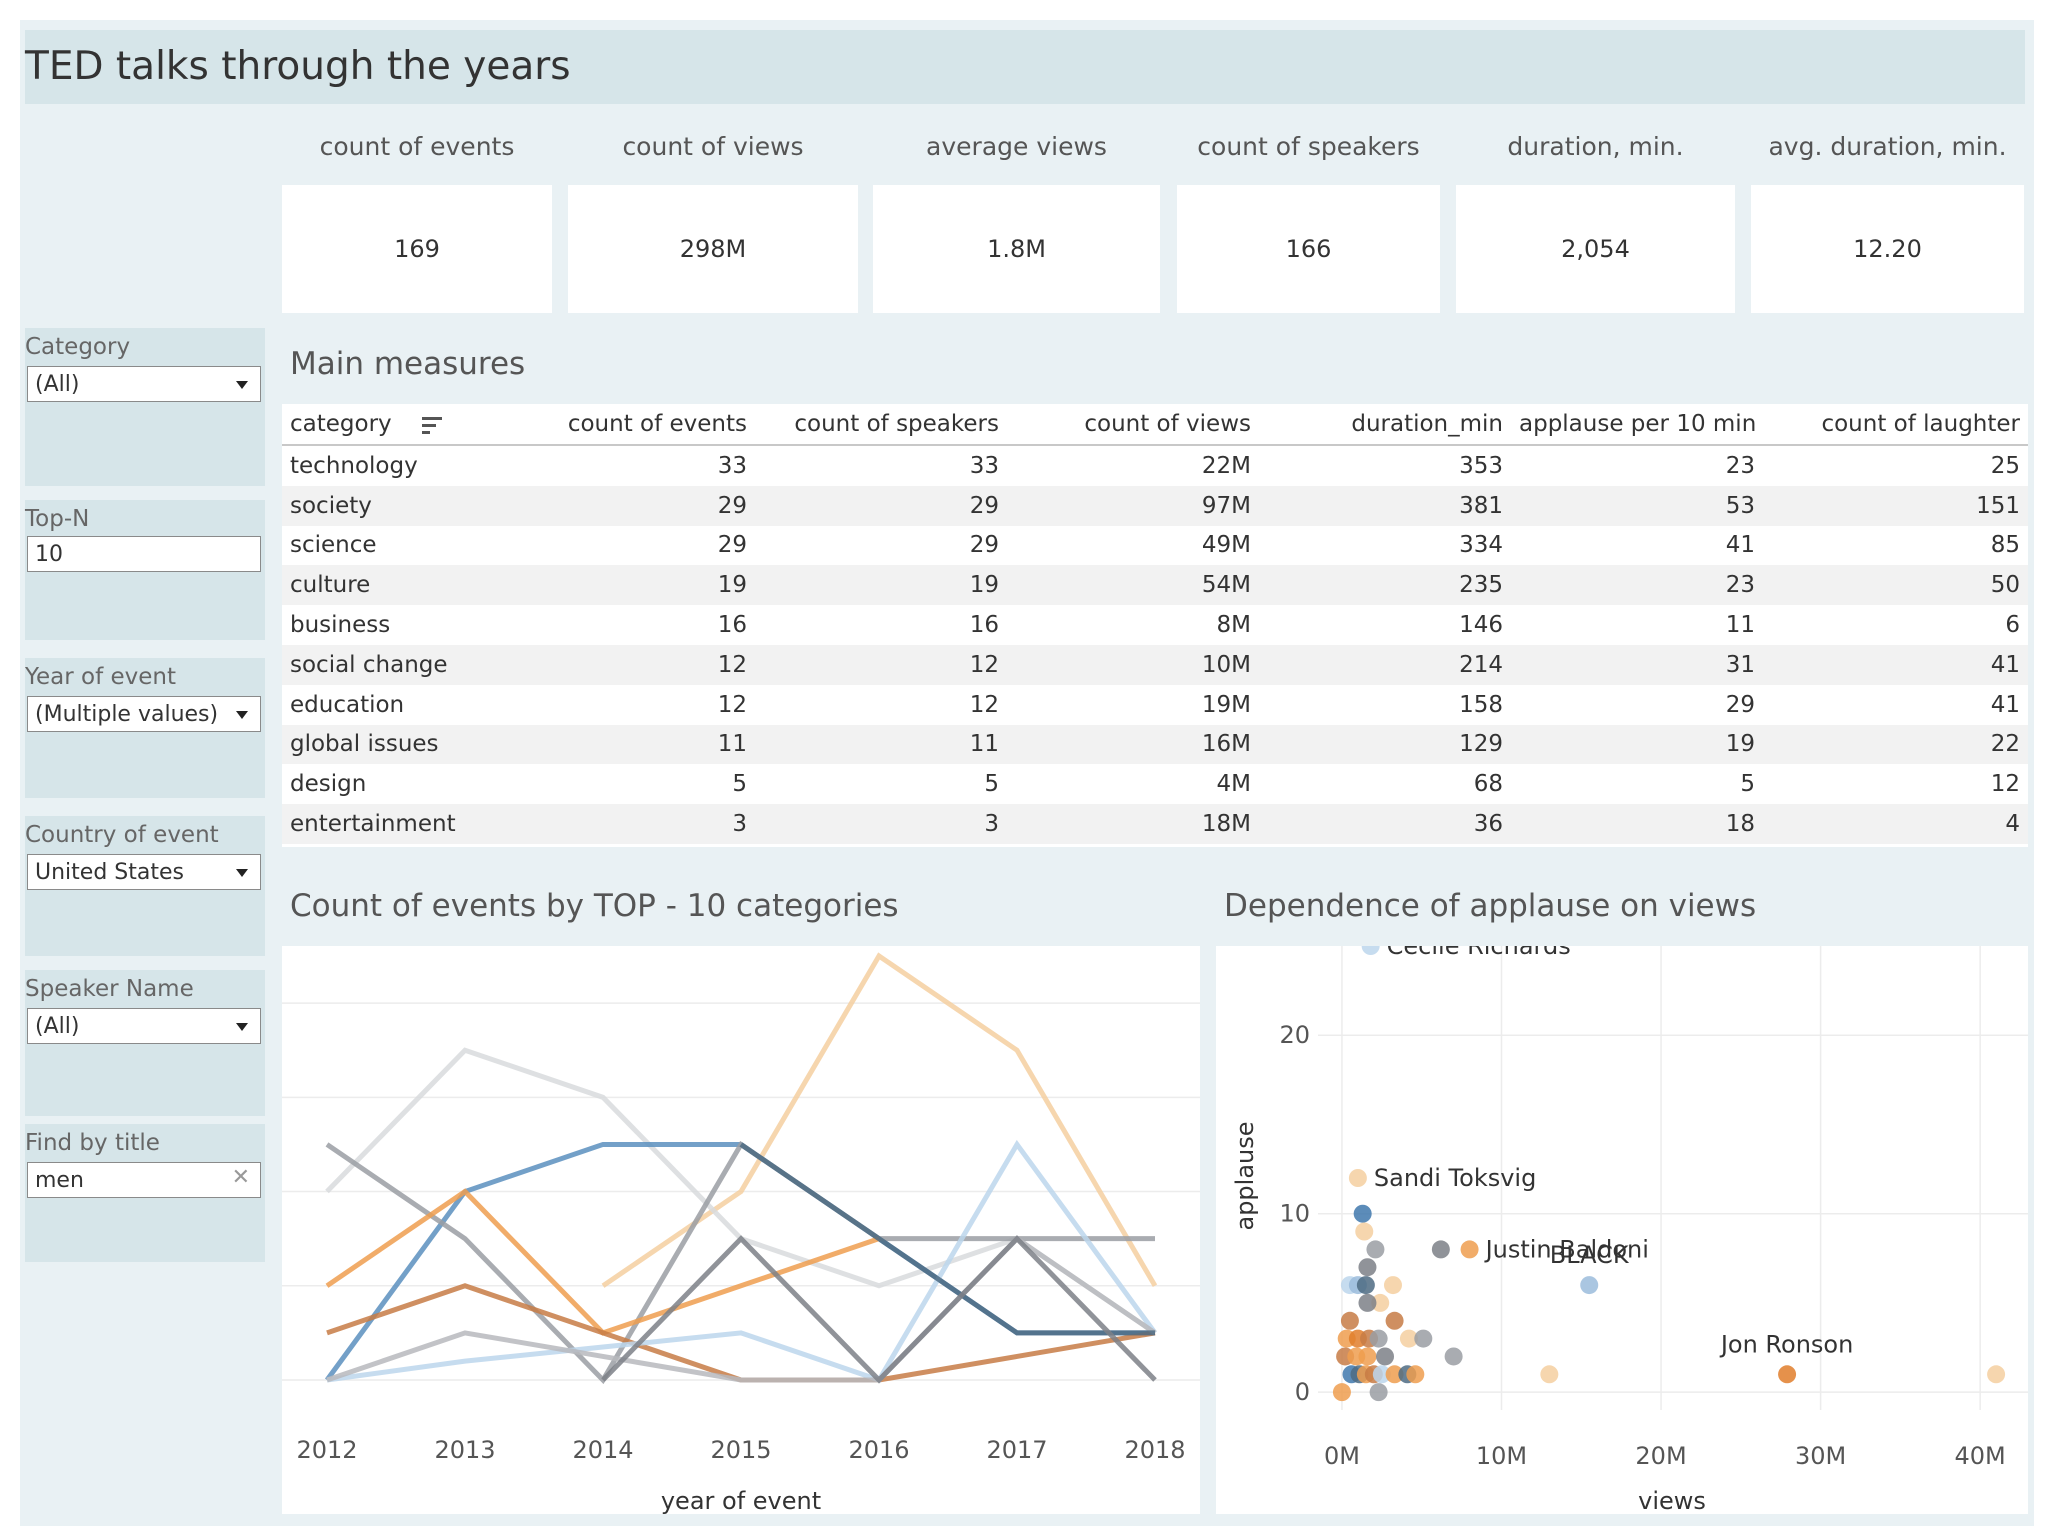 Image resolution: width=2055 pixels, height=1534 pixels. What do you see at coordinates (1016, 1450) in the screenshot?
I see `x-tick-label: 2017` at bounding box center [1016, 1450].